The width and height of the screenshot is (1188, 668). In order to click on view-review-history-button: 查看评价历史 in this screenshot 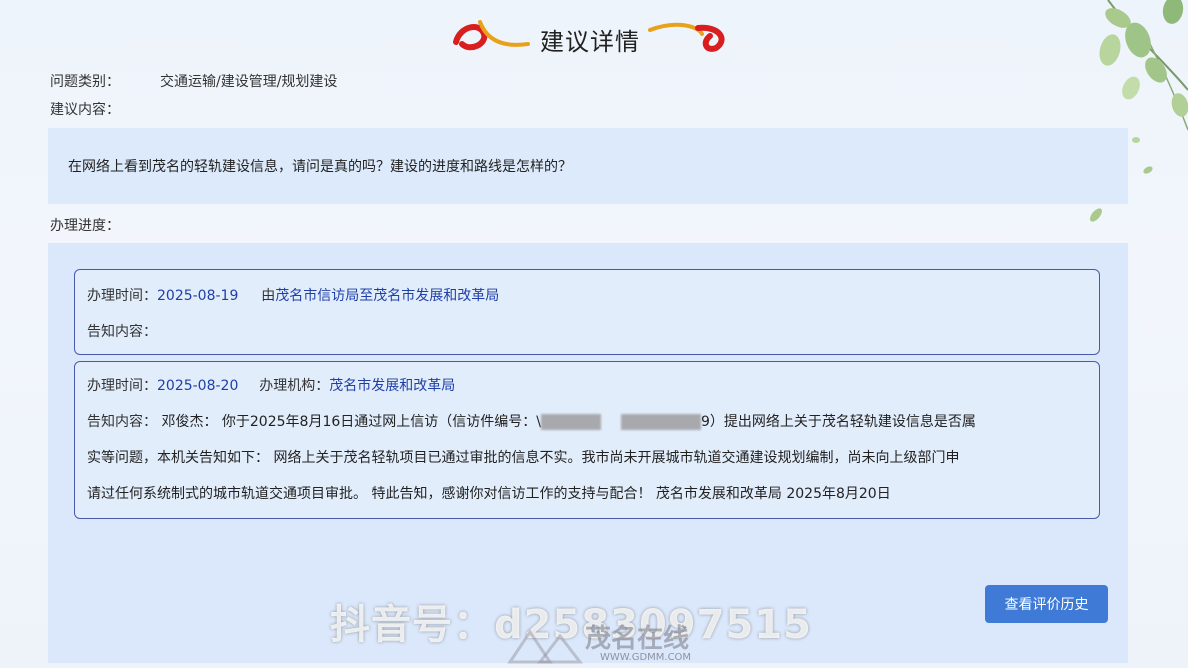, I will do `click(1046, 604)`.